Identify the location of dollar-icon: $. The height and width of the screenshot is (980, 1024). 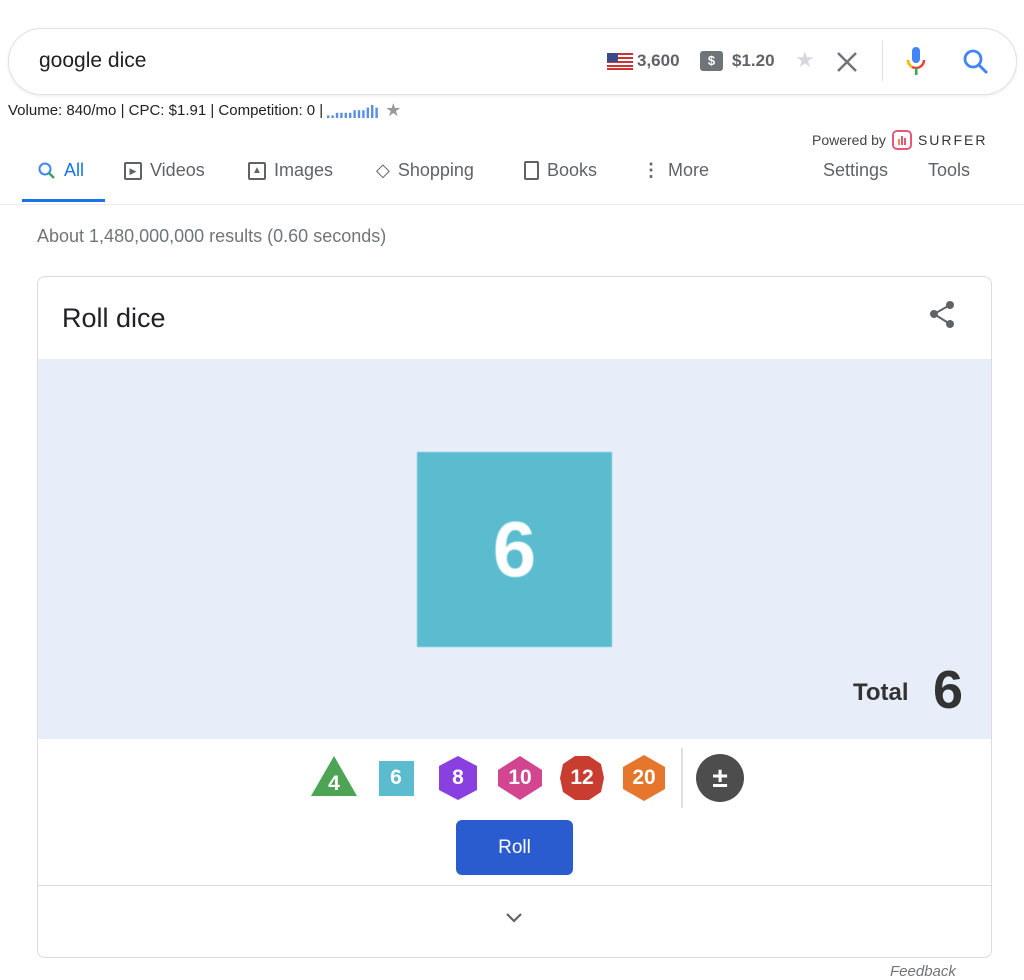
(711, 61).